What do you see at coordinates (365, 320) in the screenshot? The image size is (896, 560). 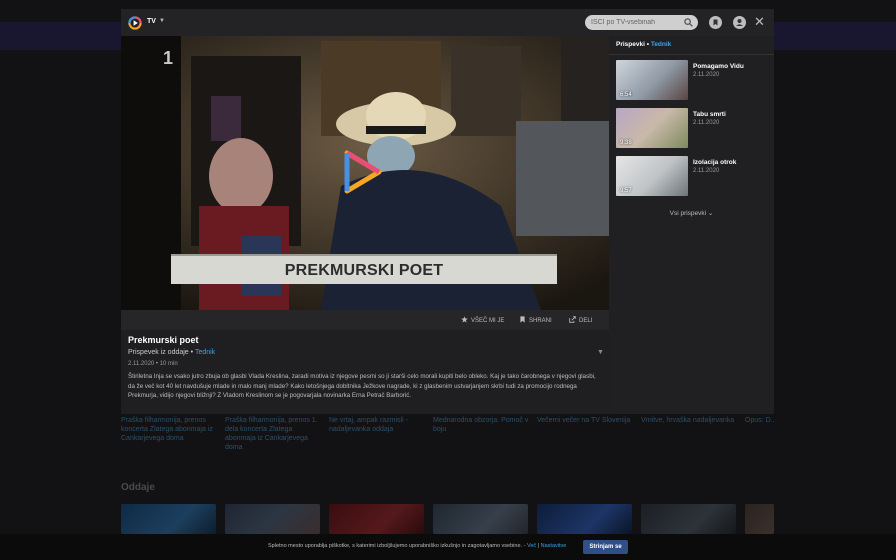 I see `action-bar: VŠEČ MI JE SHRANI DELI` at bounding box center [365, 320].